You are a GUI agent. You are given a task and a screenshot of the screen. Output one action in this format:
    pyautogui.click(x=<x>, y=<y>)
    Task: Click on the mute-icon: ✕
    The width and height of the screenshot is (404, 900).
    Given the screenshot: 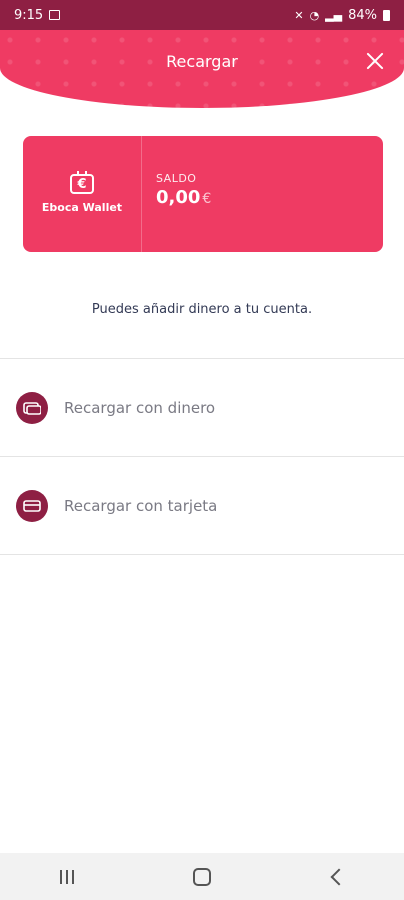 What is the action you would take?
    pyautogui.click(x=299, y=15)
    